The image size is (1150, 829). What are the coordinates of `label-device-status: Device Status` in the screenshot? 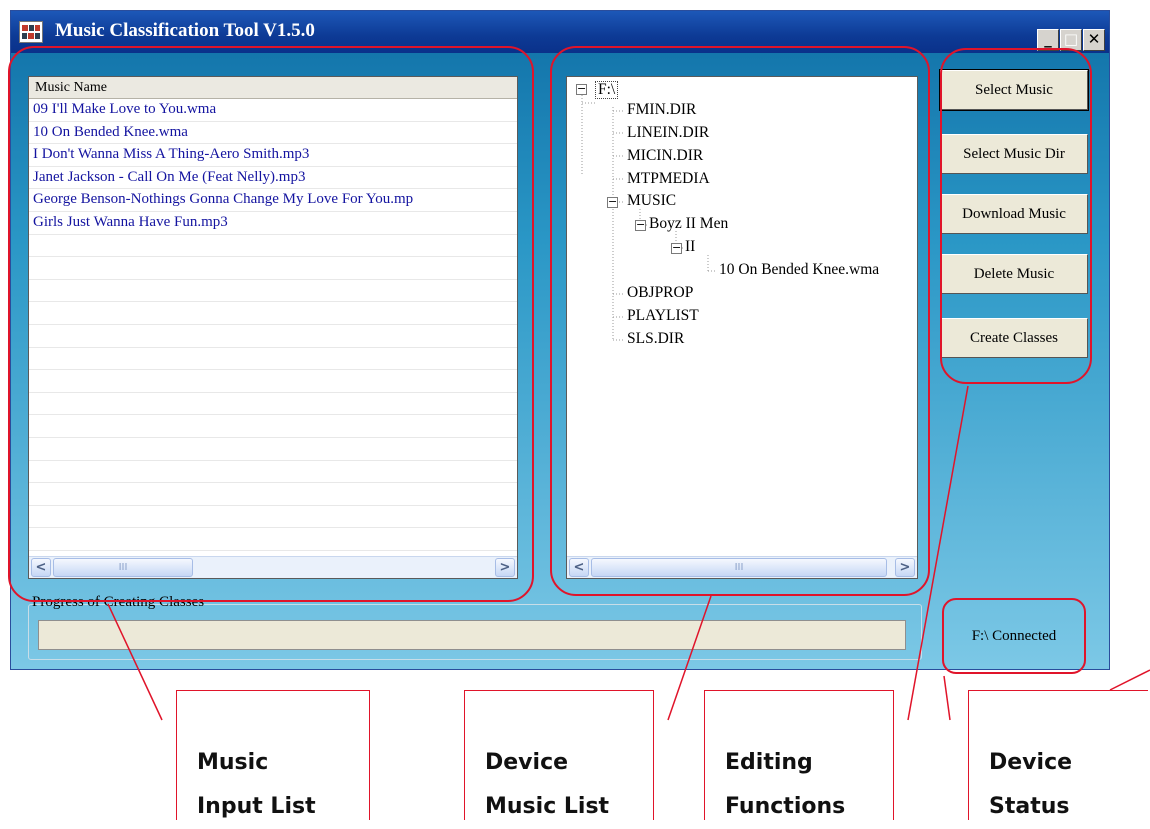 It's located at (1030, 785).